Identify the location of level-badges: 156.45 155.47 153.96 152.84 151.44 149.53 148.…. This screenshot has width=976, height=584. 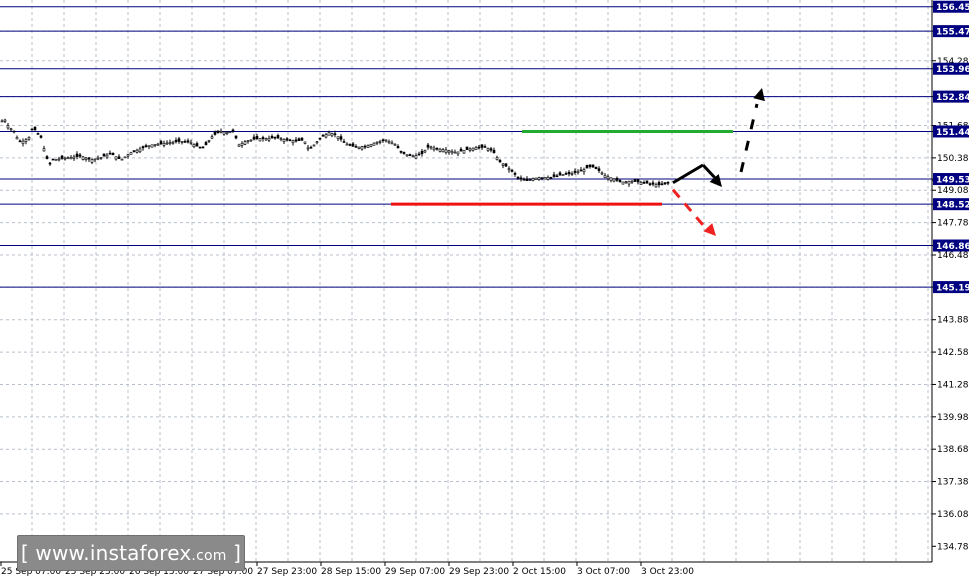
(952, 147).